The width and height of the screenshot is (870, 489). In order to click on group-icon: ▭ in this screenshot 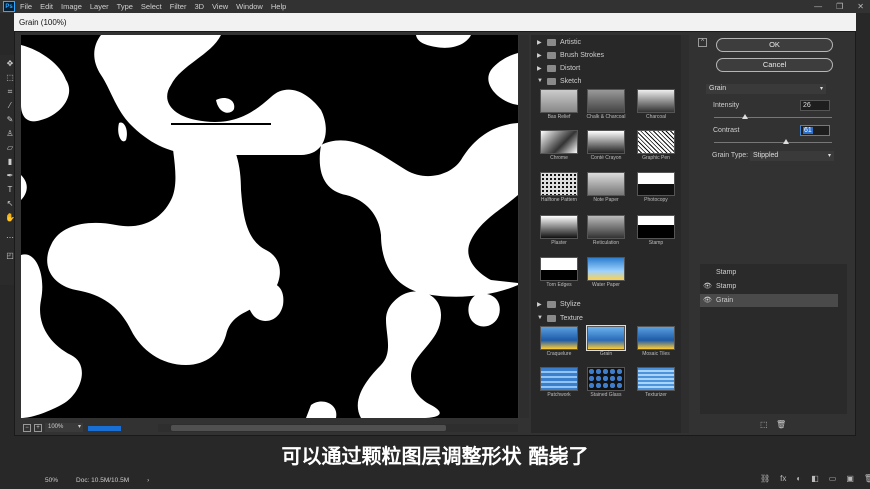, I will do `click(833, 478)`.